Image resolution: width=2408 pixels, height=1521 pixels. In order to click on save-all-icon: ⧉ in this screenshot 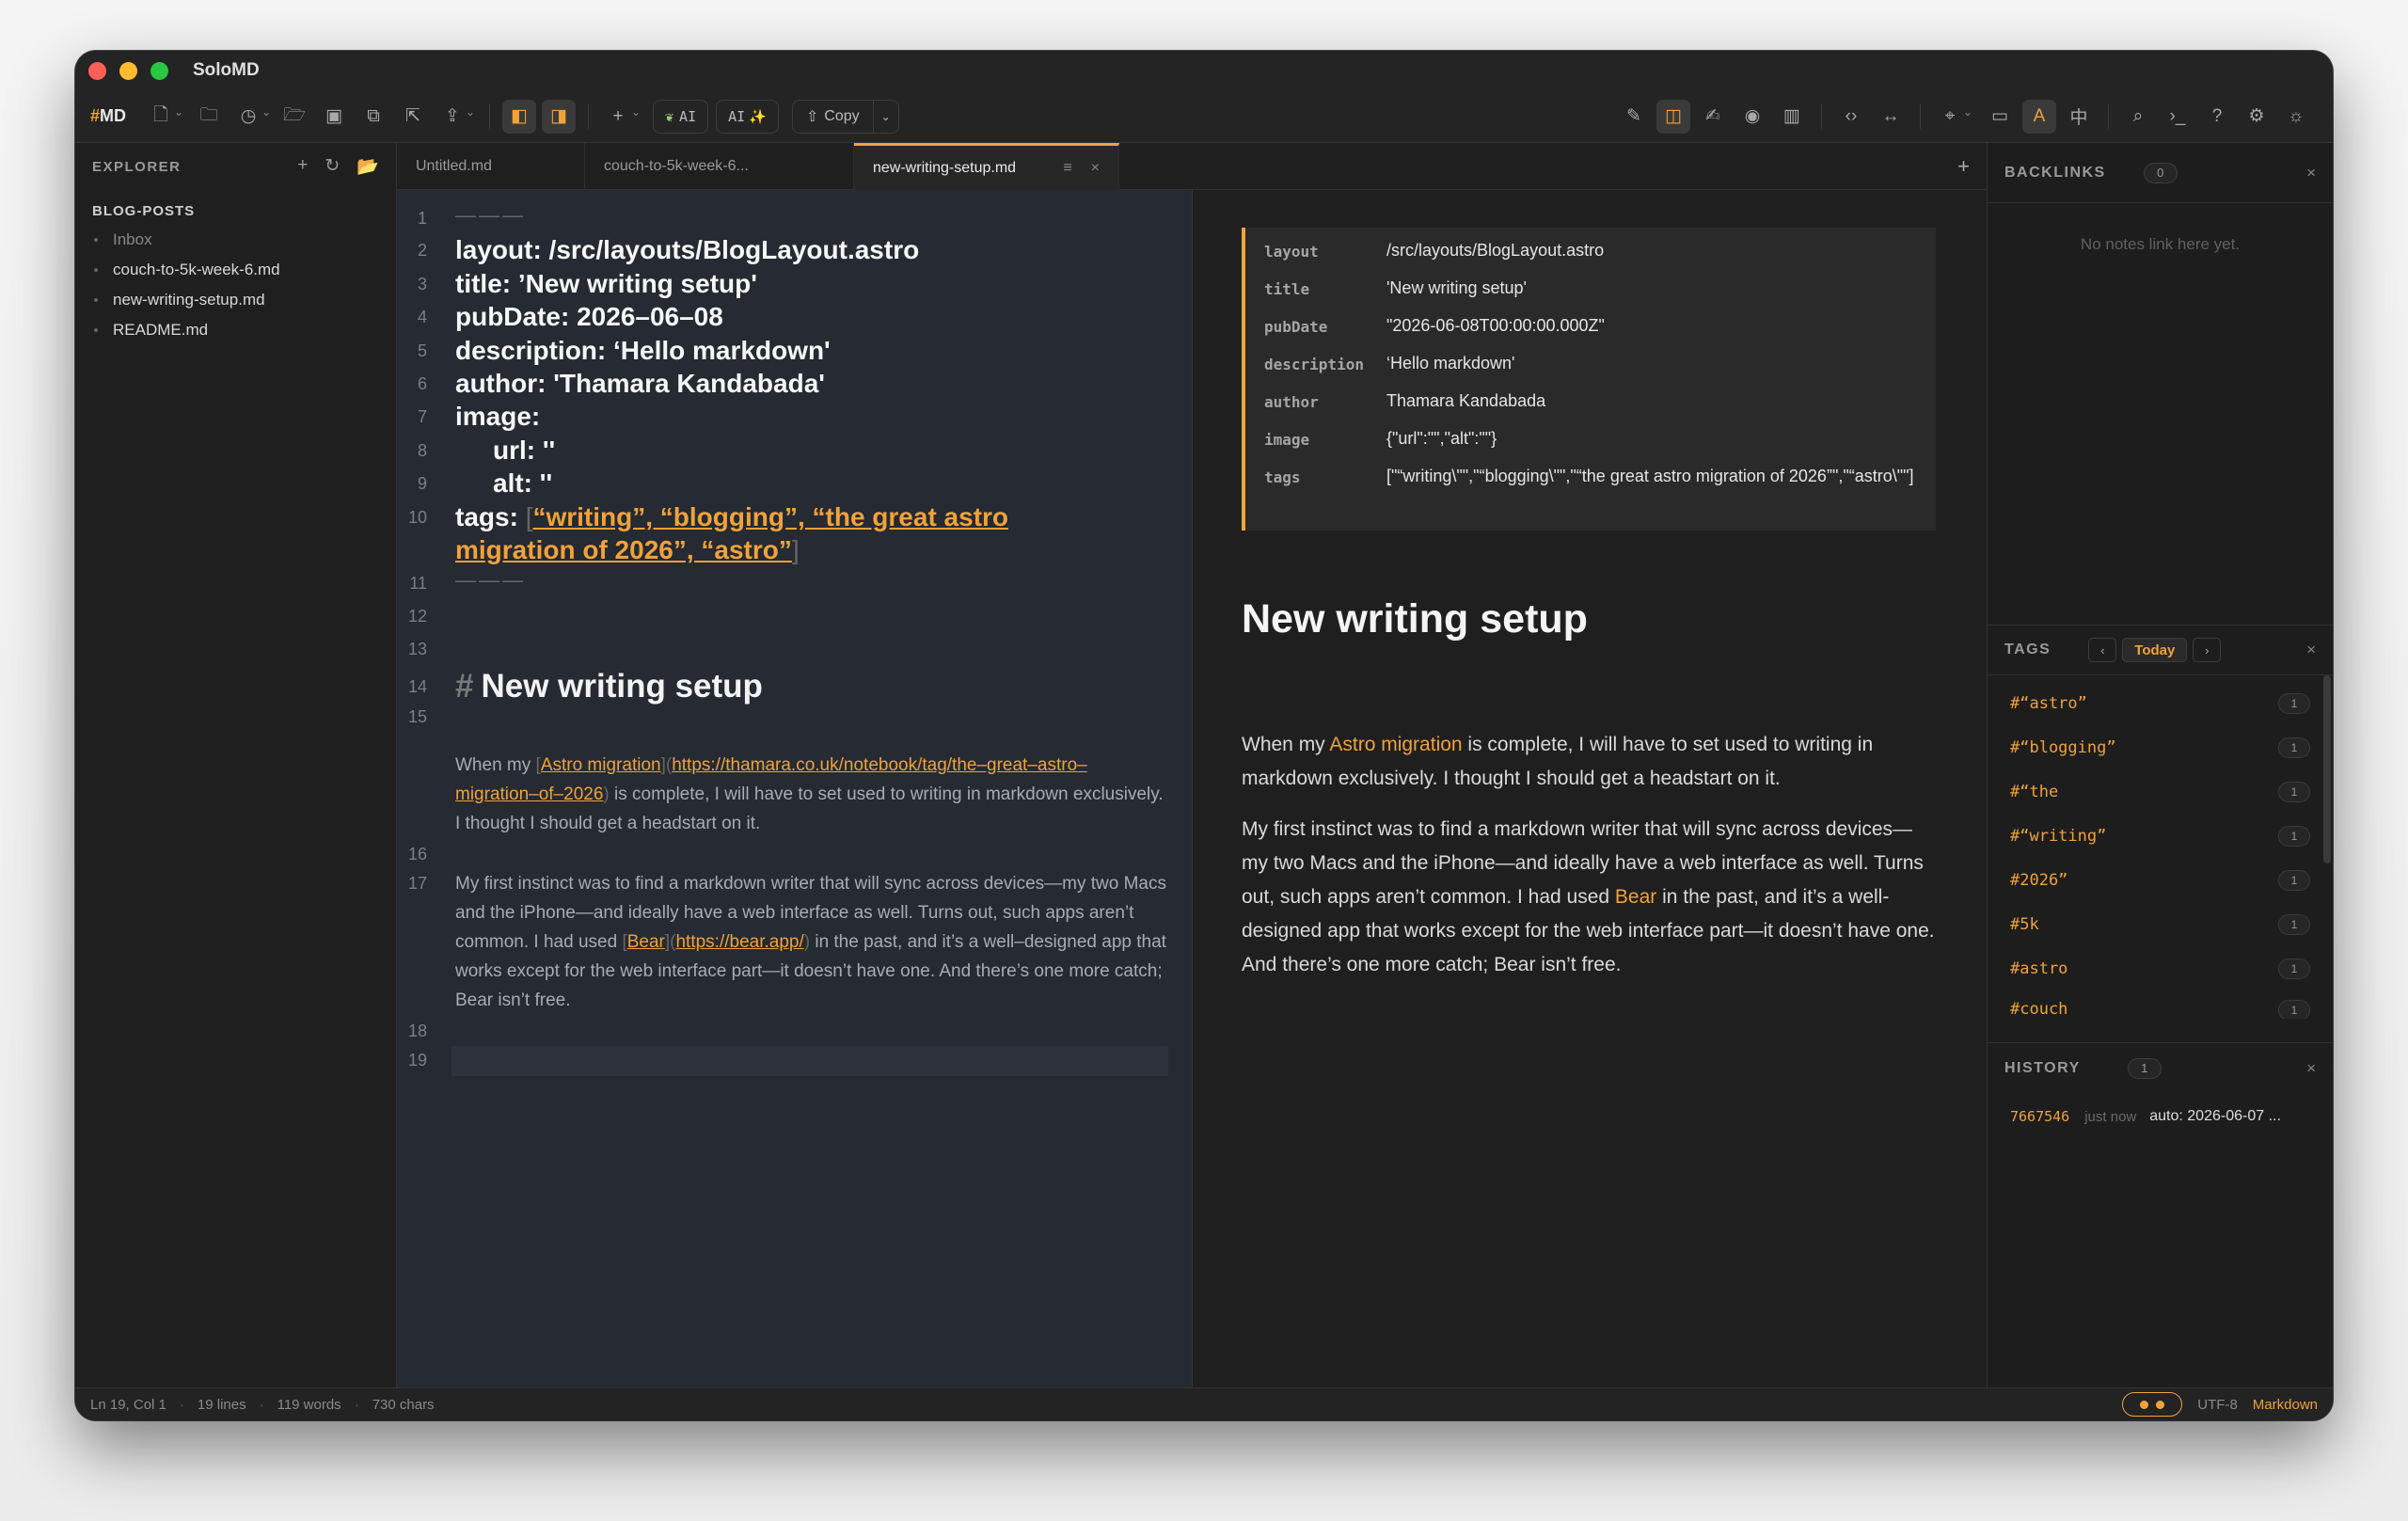, I will do `click(373, 117)`.